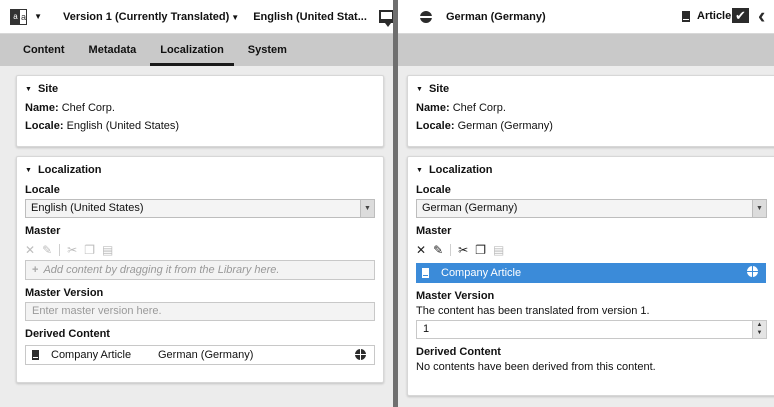 This screenshot has height=407, width=774. I want to click on translate-icon: a a, so click(19, 16).